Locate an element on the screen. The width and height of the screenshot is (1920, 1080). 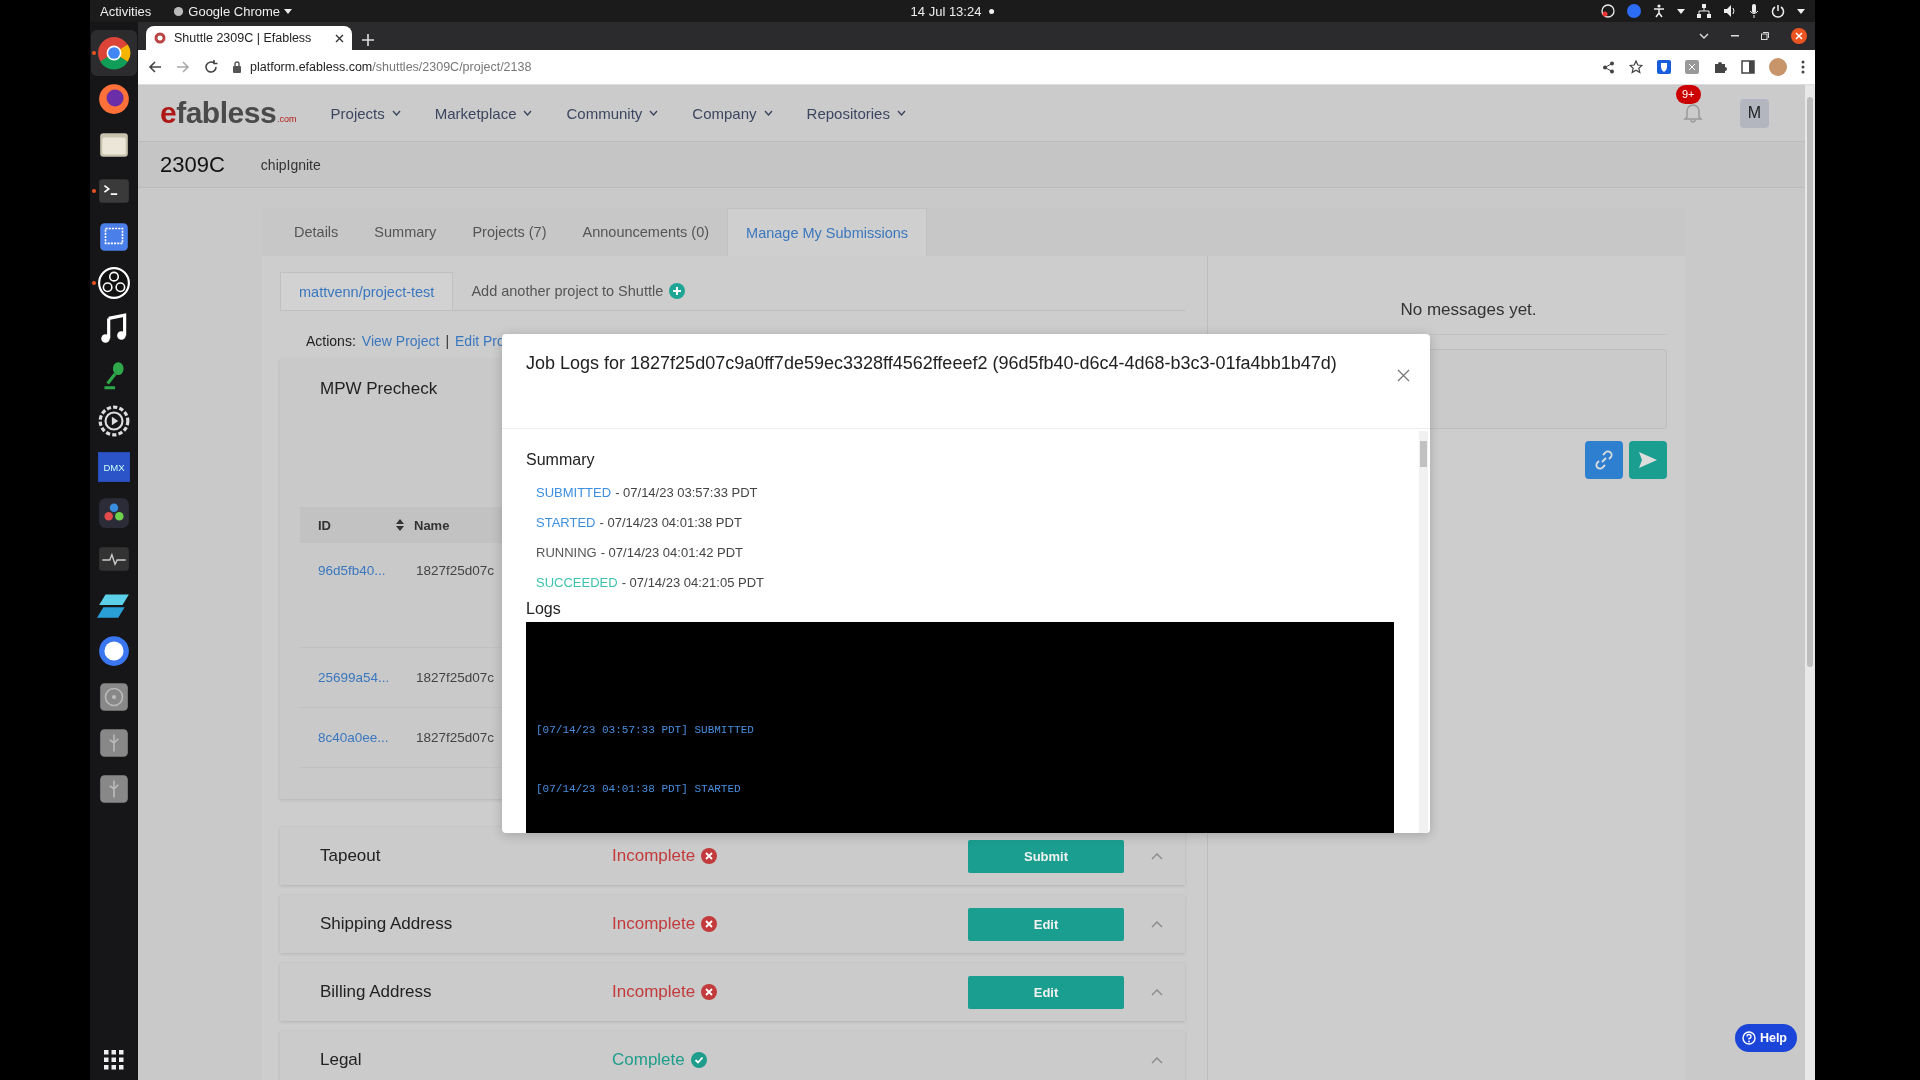
app-menu: Google Chrome is located at coordinates (233, 11).